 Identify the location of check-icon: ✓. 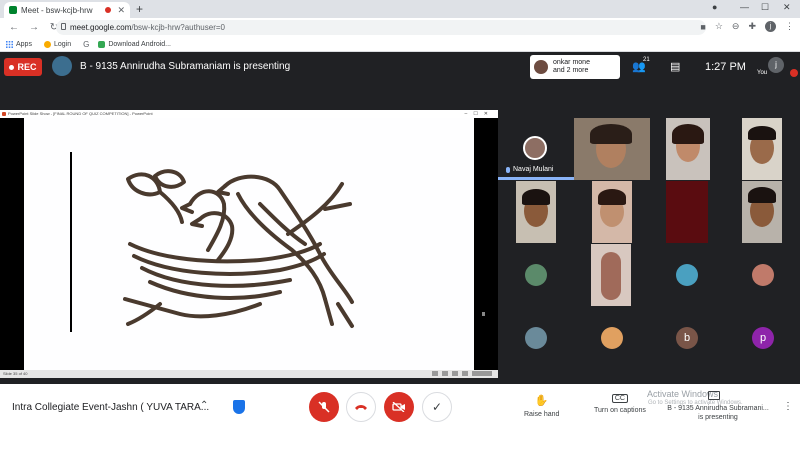
(437, 407).